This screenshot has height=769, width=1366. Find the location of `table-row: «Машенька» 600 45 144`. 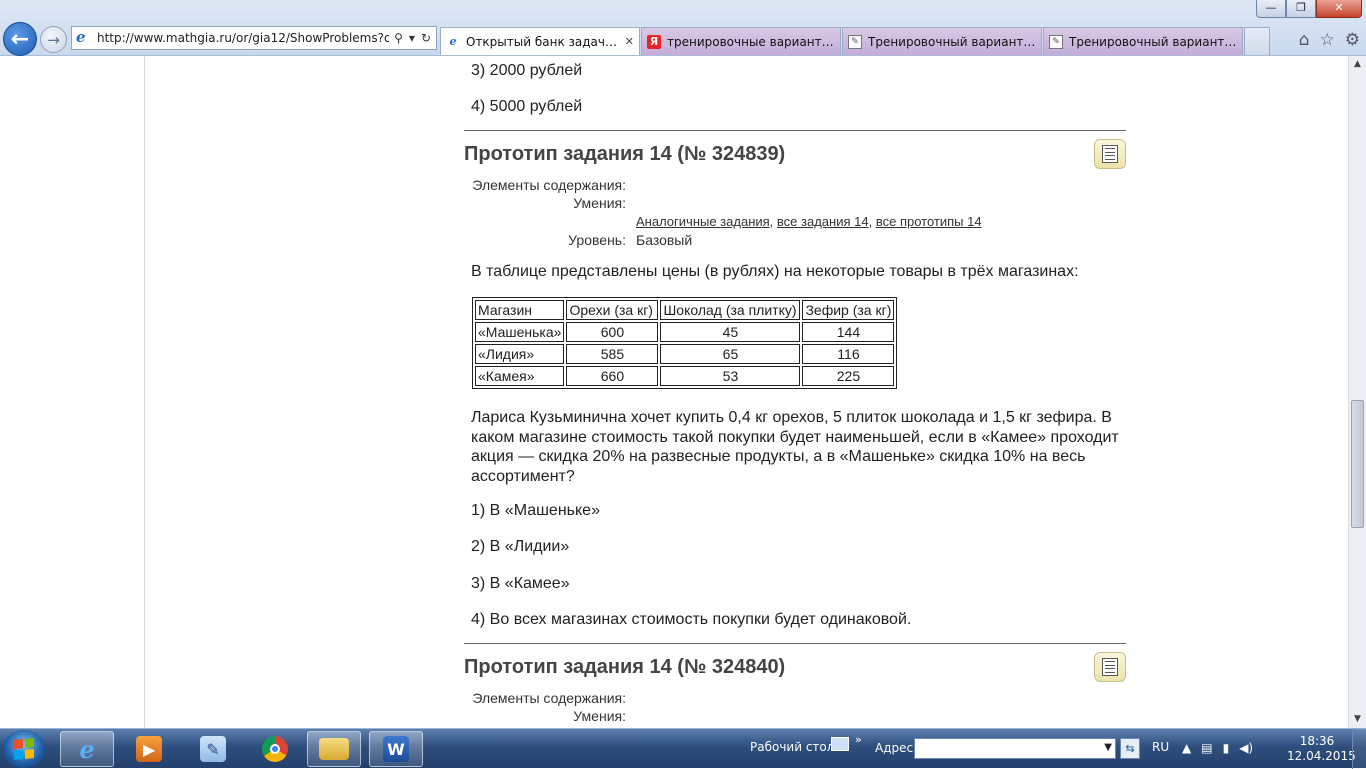

table-row: «Машенька» 600 45 144 is located at coordinates (685, 332).